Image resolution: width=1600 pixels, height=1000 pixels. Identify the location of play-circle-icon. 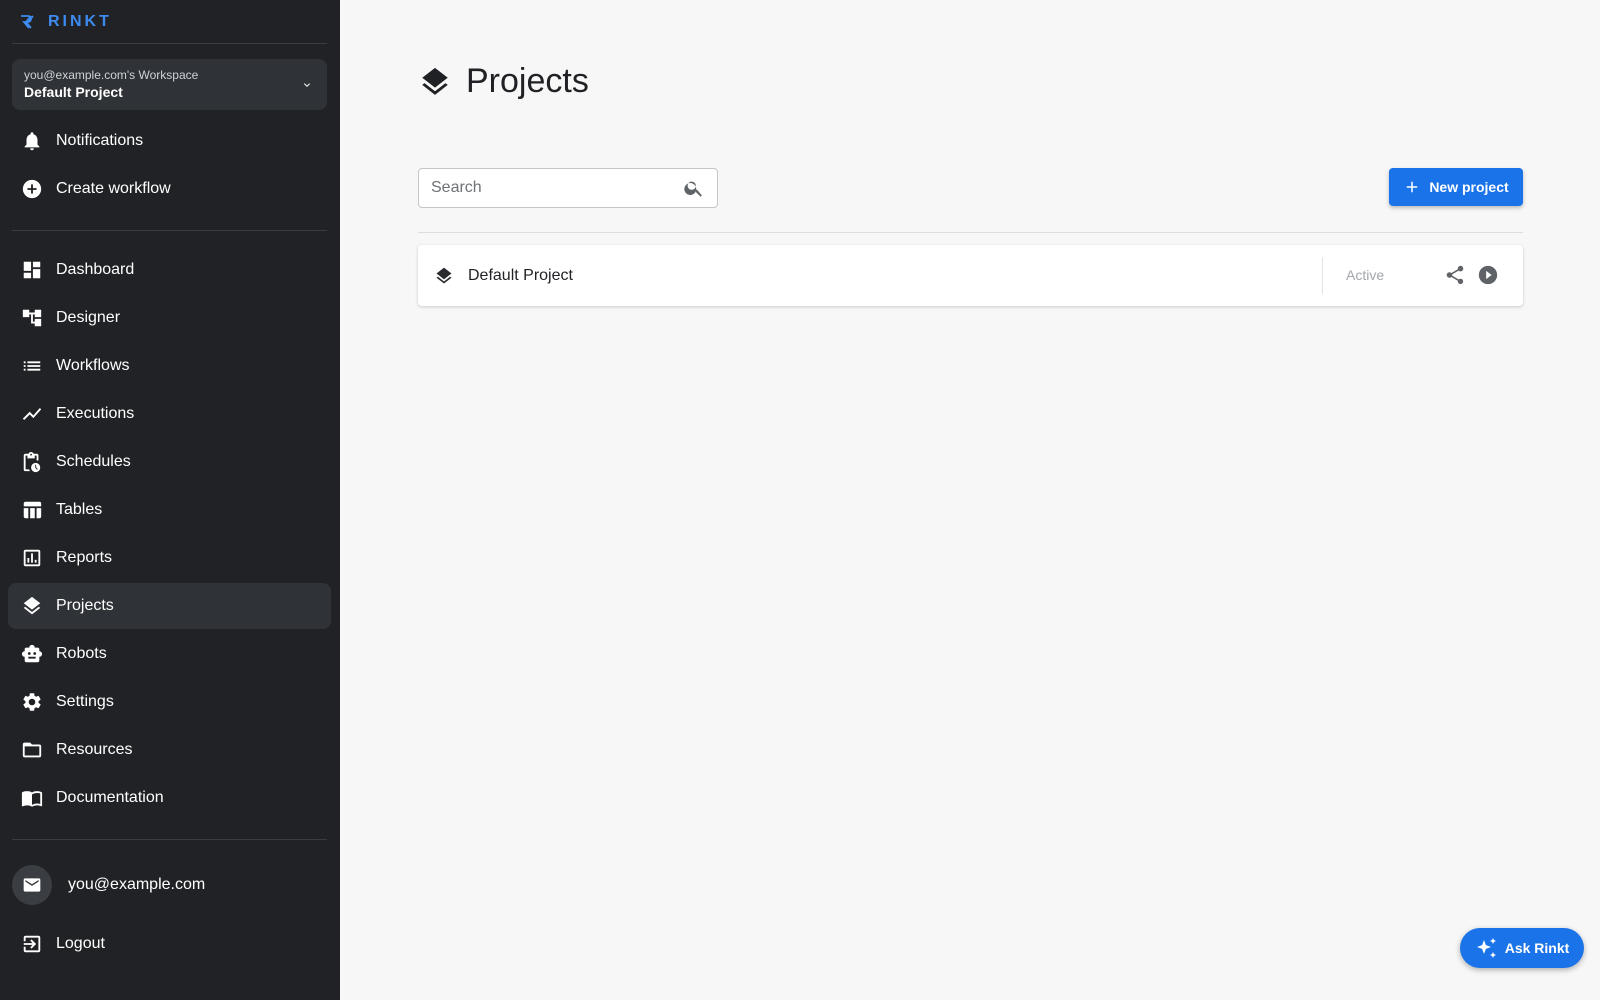
(1488, 275).